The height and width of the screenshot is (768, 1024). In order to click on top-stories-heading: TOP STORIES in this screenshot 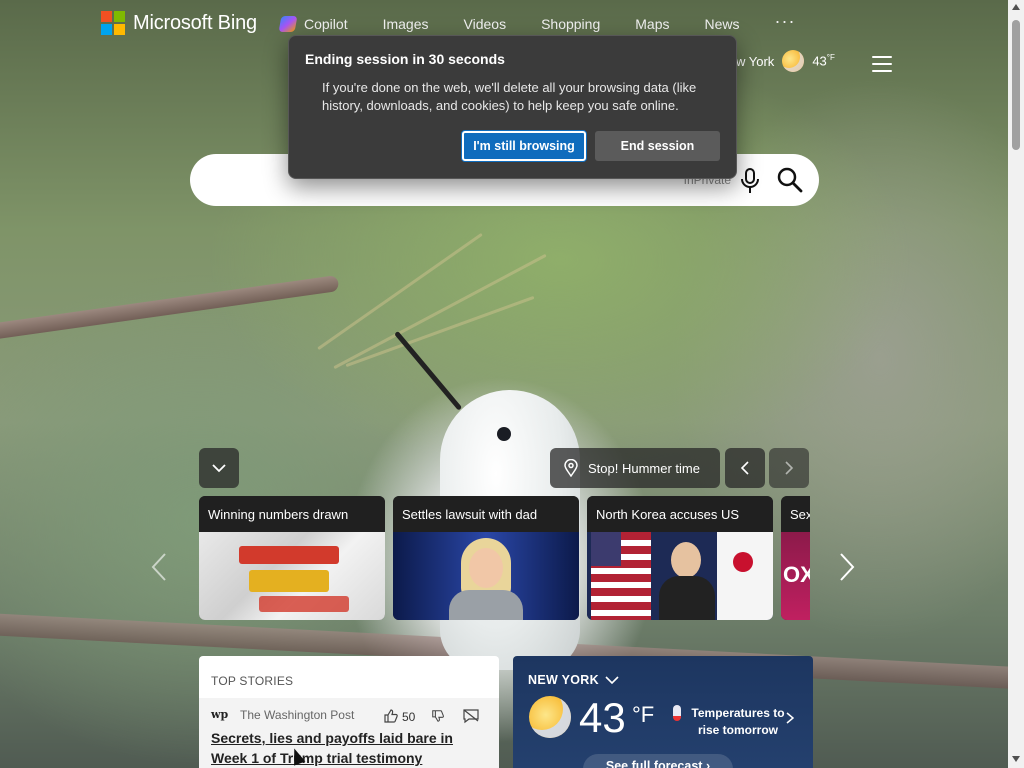, I will do `click(252, 681)`.